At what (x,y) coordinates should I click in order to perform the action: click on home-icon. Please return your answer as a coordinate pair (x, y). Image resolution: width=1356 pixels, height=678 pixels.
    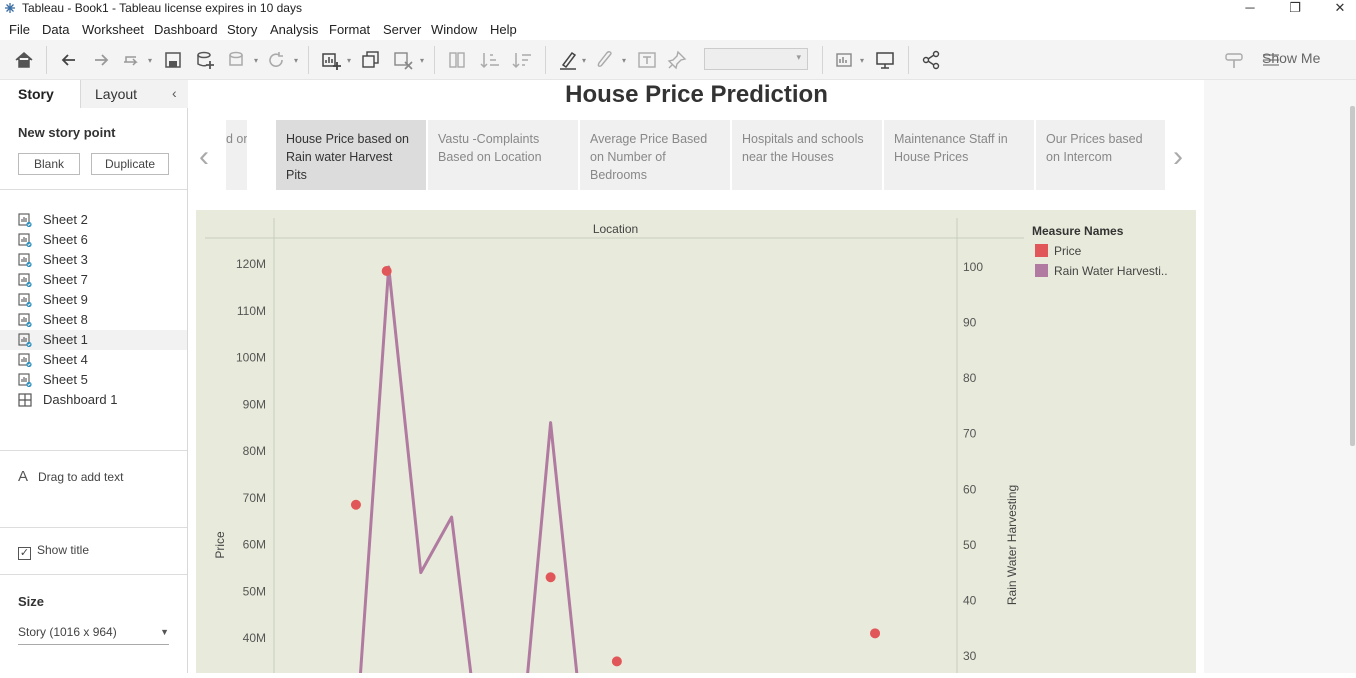
    Looking at the image, I should click on (24, 60).